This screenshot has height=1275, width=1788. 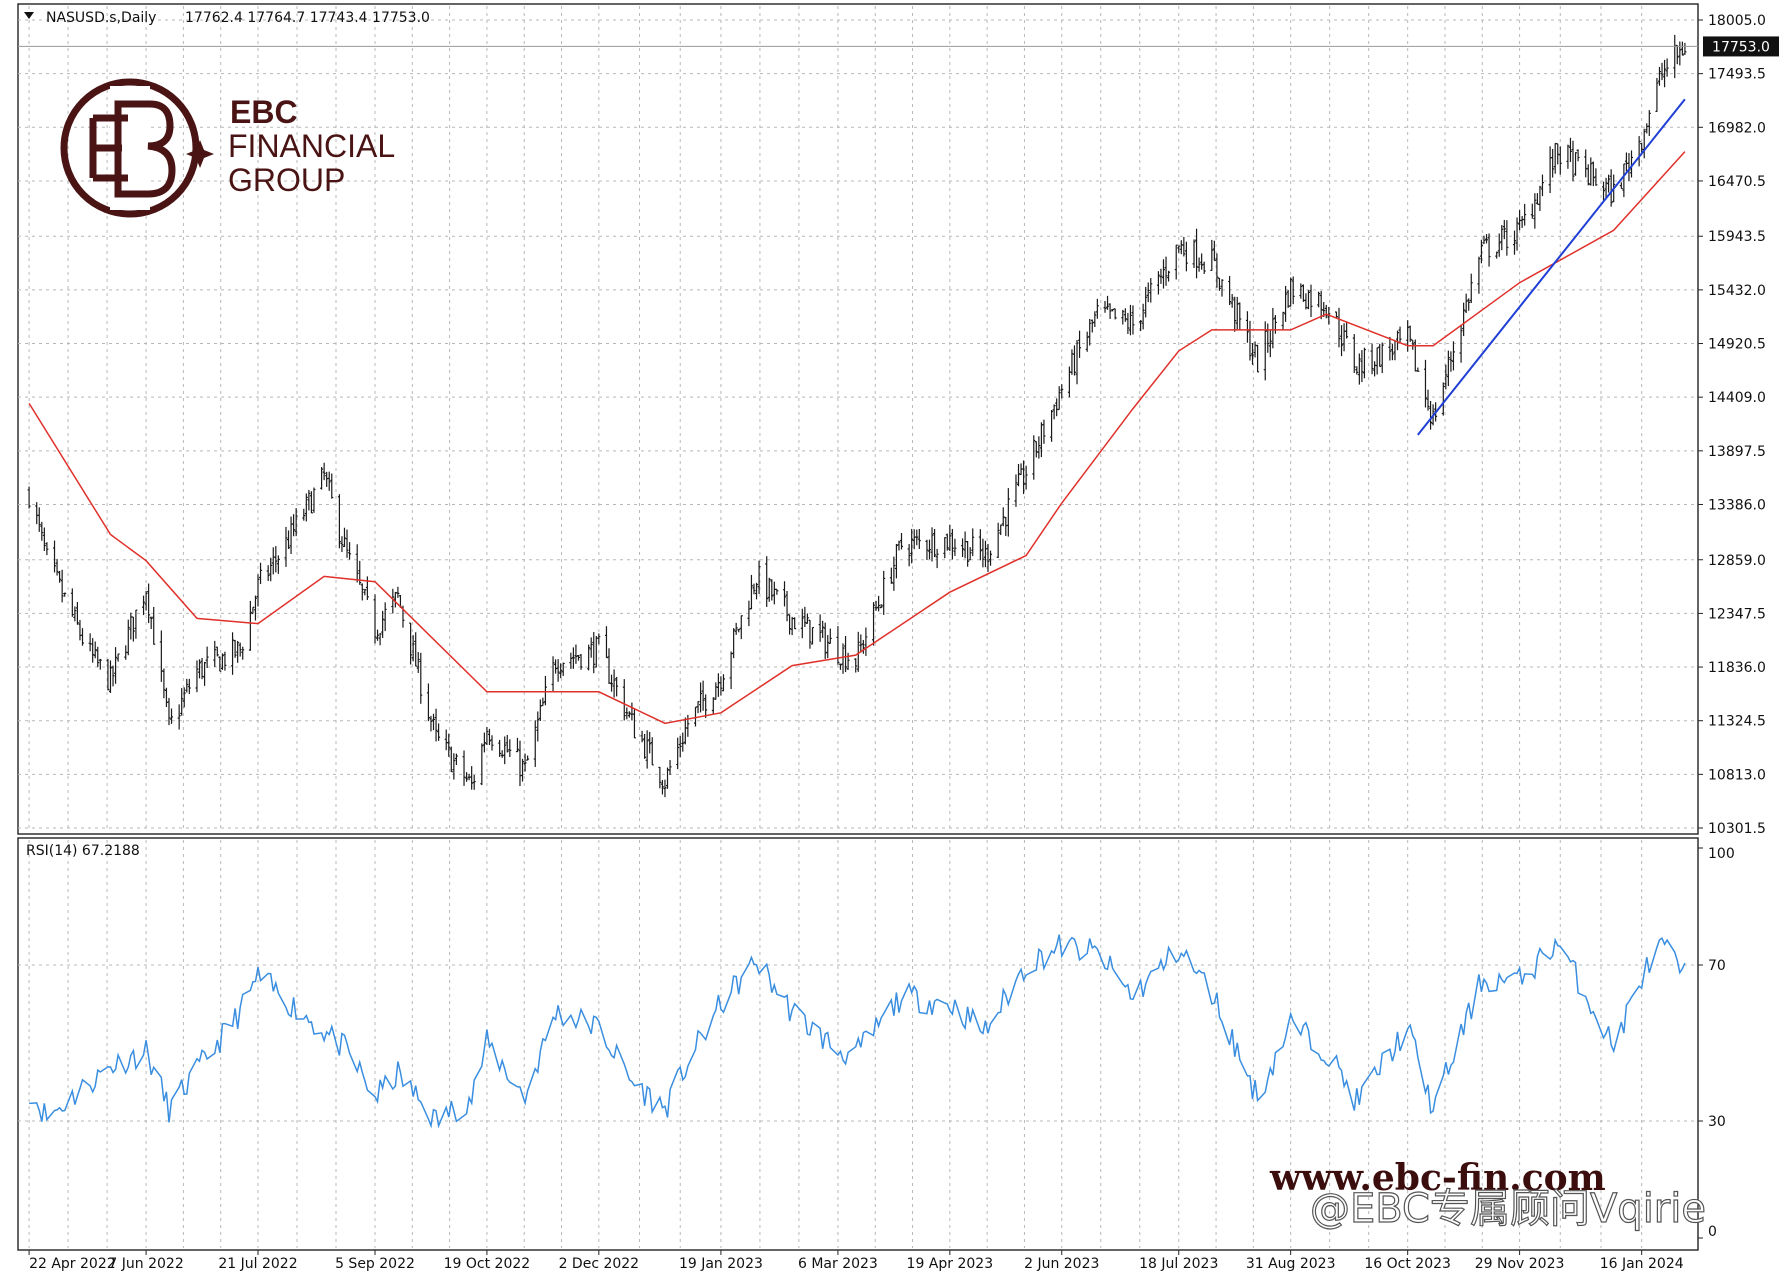 What do you see at coordinates (1737, 75) in the screenshot?
I see `y-tick-label: 17493.5` at bounding box center [1737, 75].